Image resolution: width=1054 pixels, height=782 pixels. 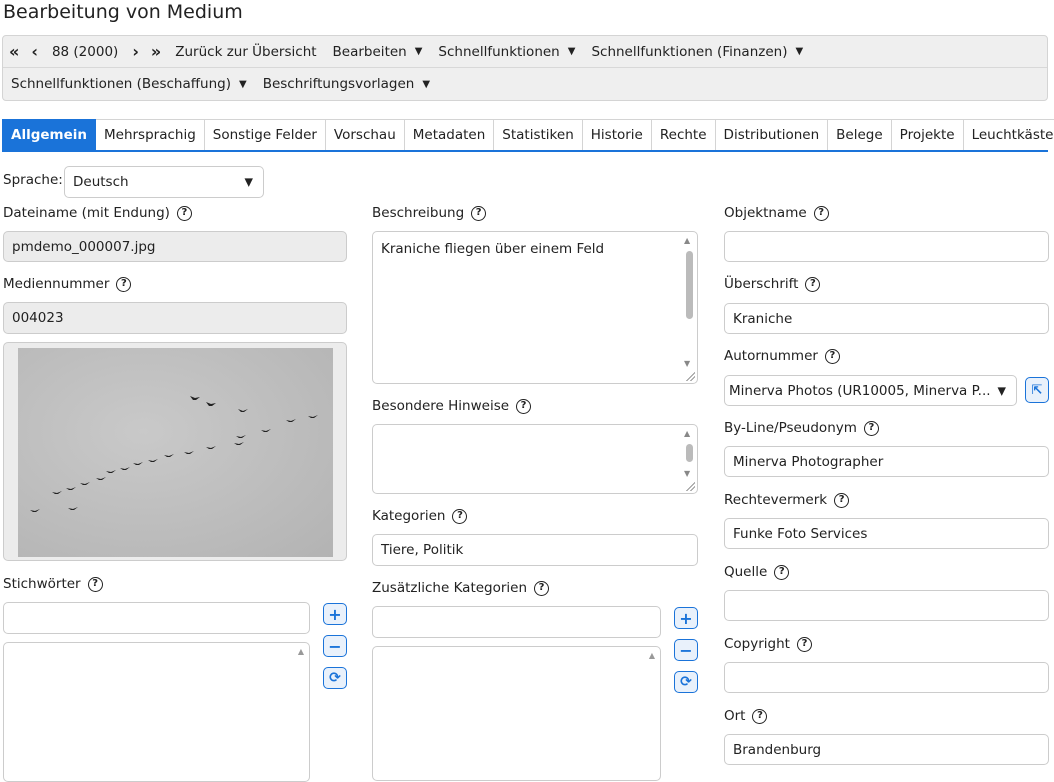 I want to click on mediennummer-field: 004023, so click(x=175, y=318).